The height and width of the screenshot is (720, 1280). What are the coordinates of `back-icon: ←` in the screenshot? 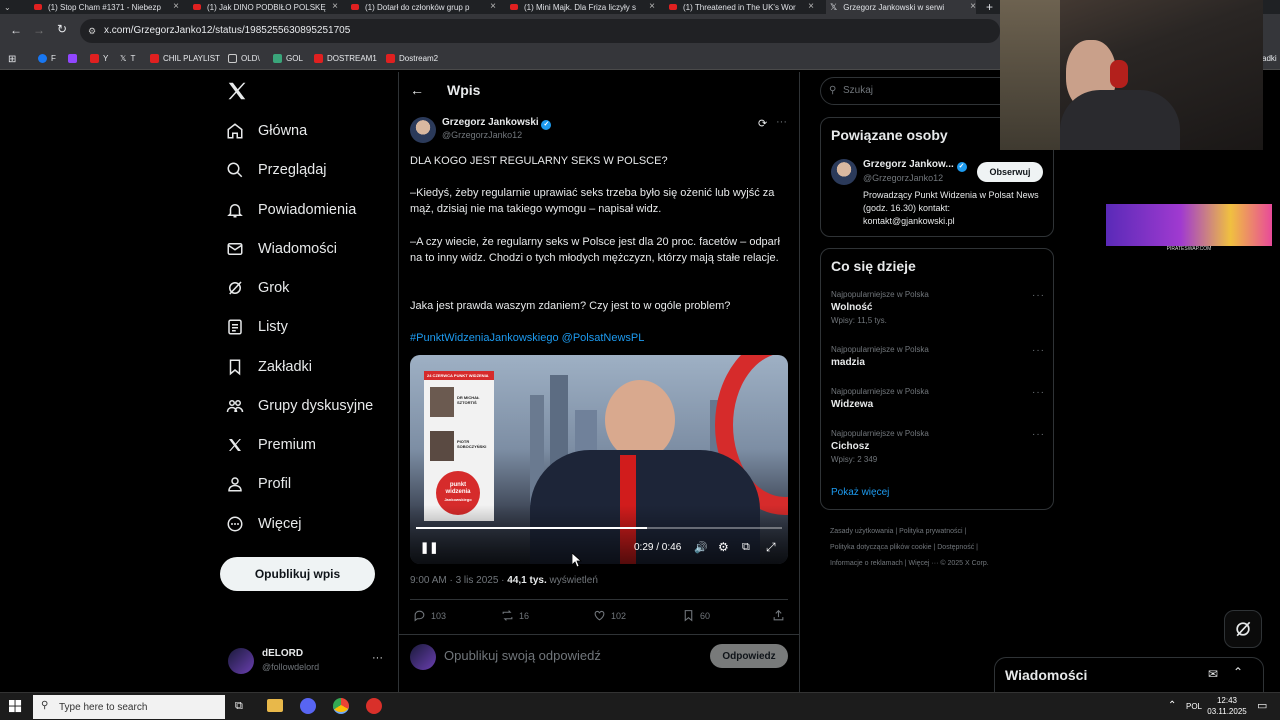 It's located at (16, 30).